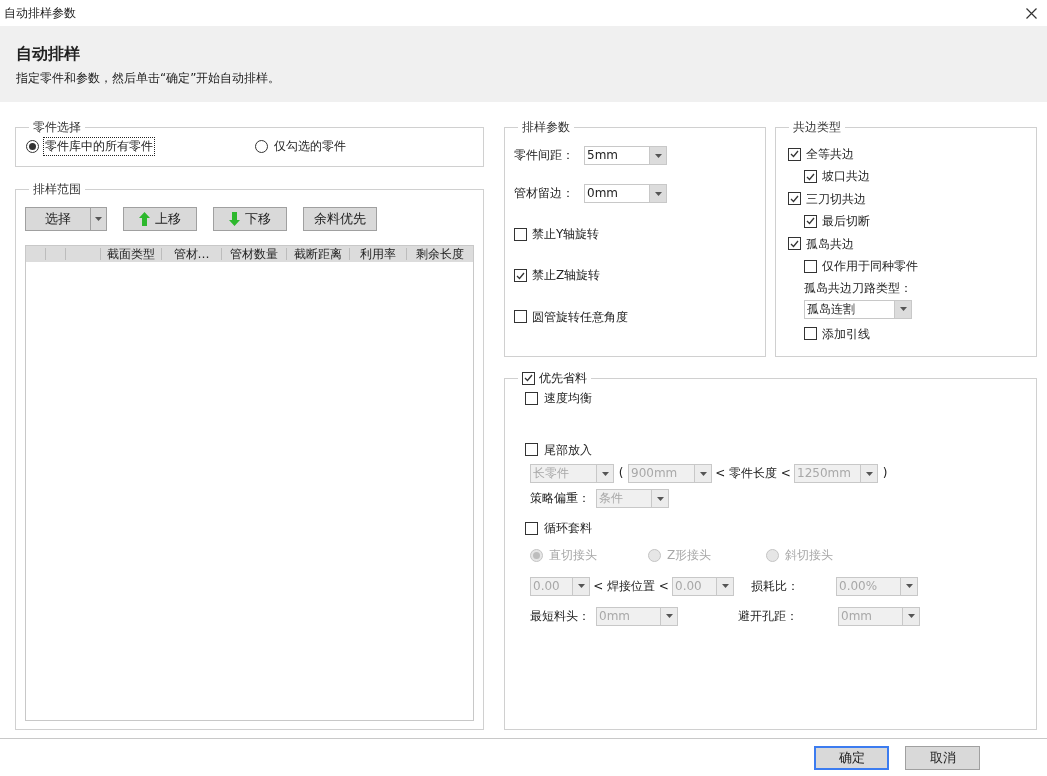 This screenshot has height=776, width=1047. Describe the element at coordinates (870, 266) in the screenshot. I see `checkbox-label: 仅作用于同种零件` at that location.